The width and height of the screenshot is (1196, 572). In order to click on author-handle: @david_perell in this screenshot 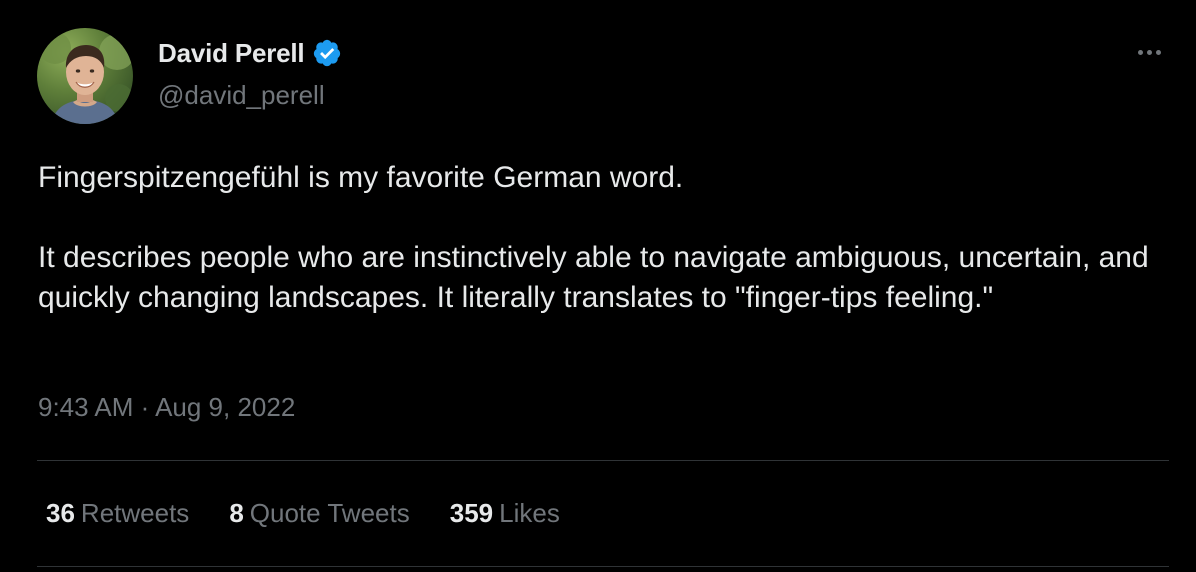, I will do `click(250, 95)`.